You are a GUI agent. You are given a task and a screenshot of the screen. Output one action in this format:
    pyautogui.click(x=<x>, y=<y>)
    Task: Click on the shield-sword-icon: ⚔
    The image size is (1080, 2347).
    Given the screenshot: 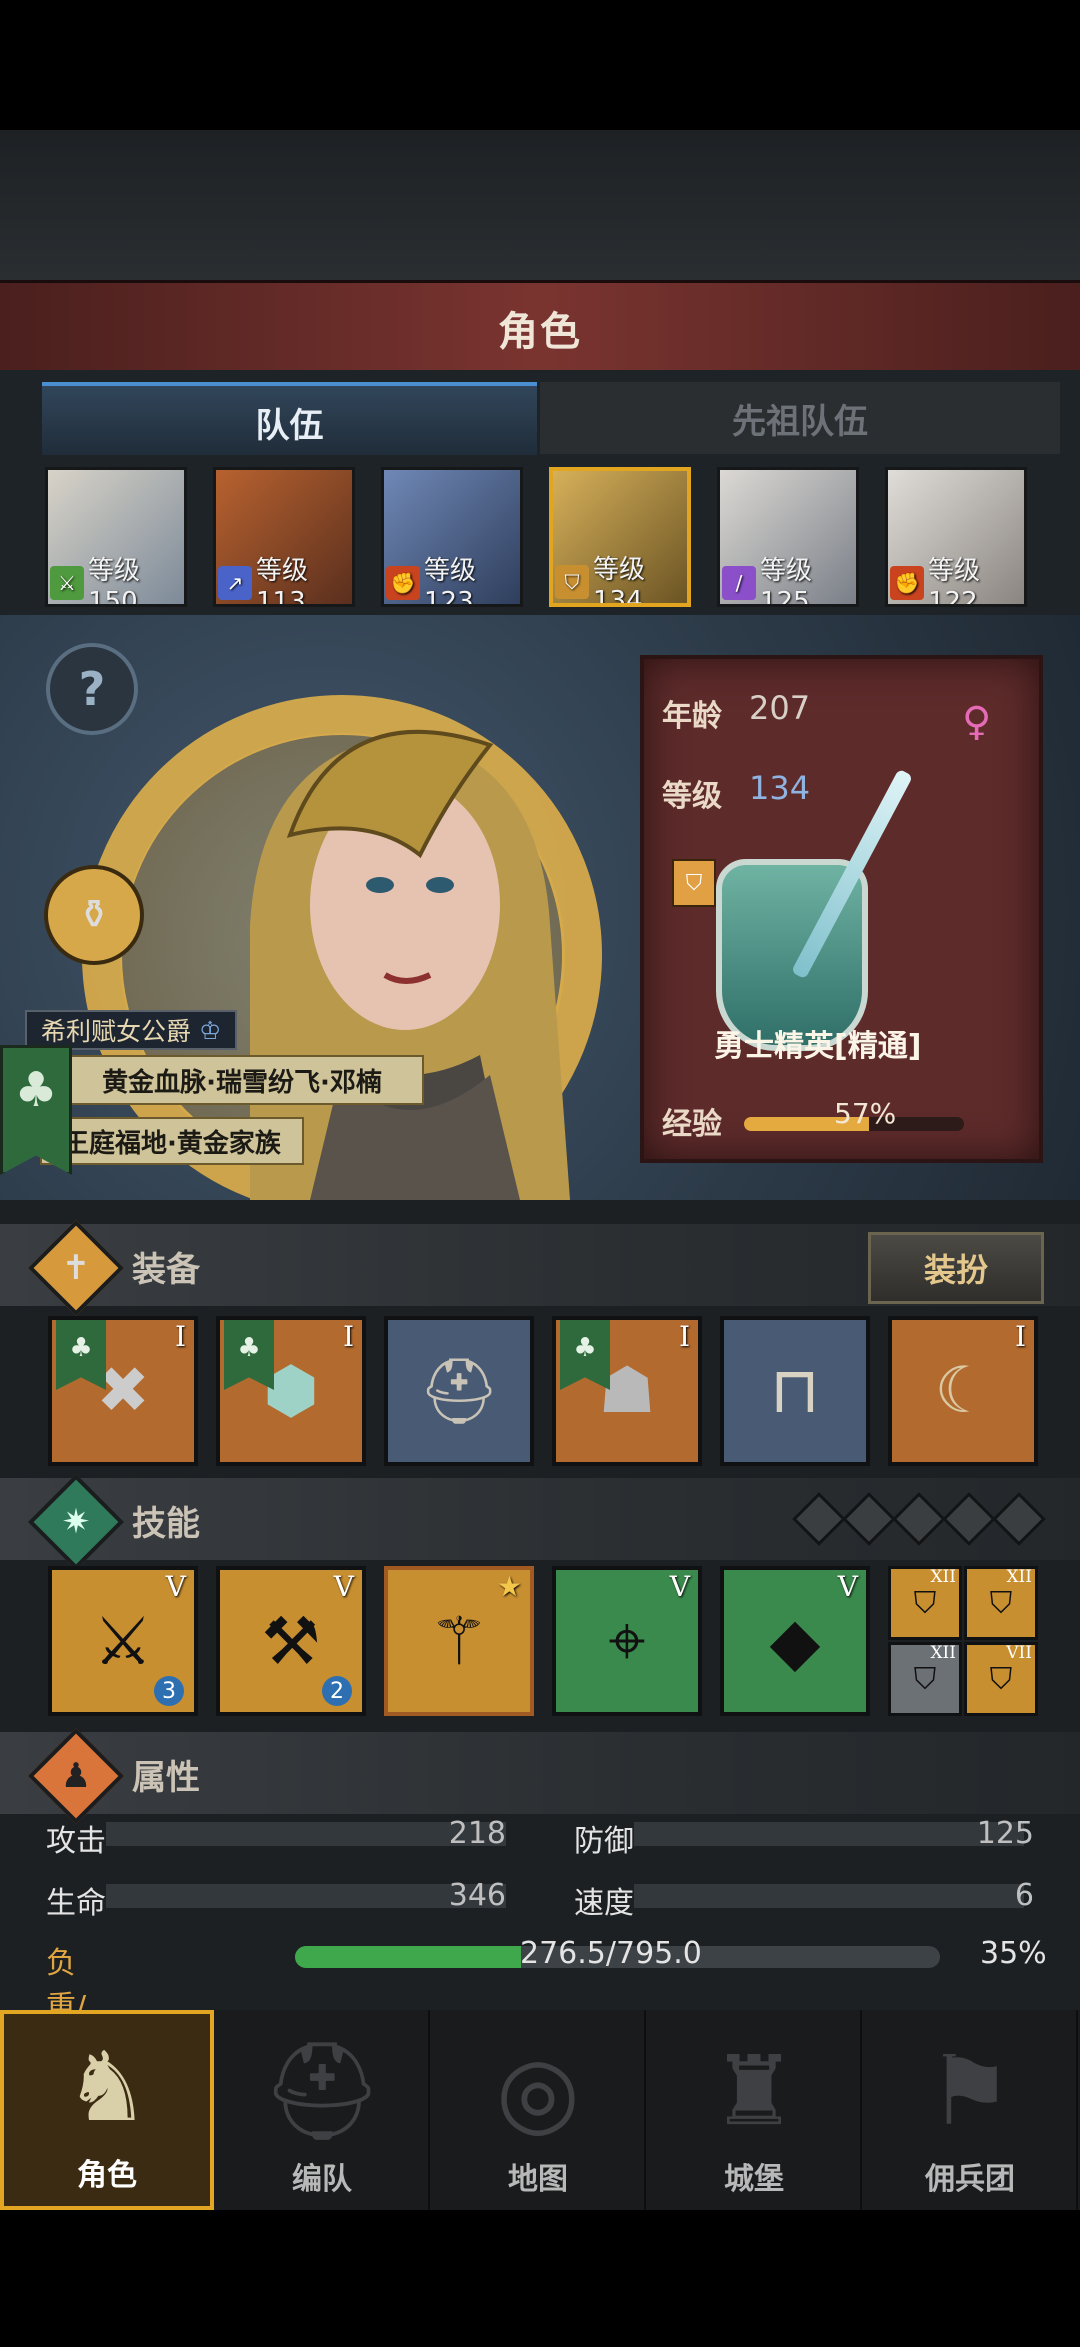 What is the action you would take?
    pyautogui.click(x=123, y=1641)
    